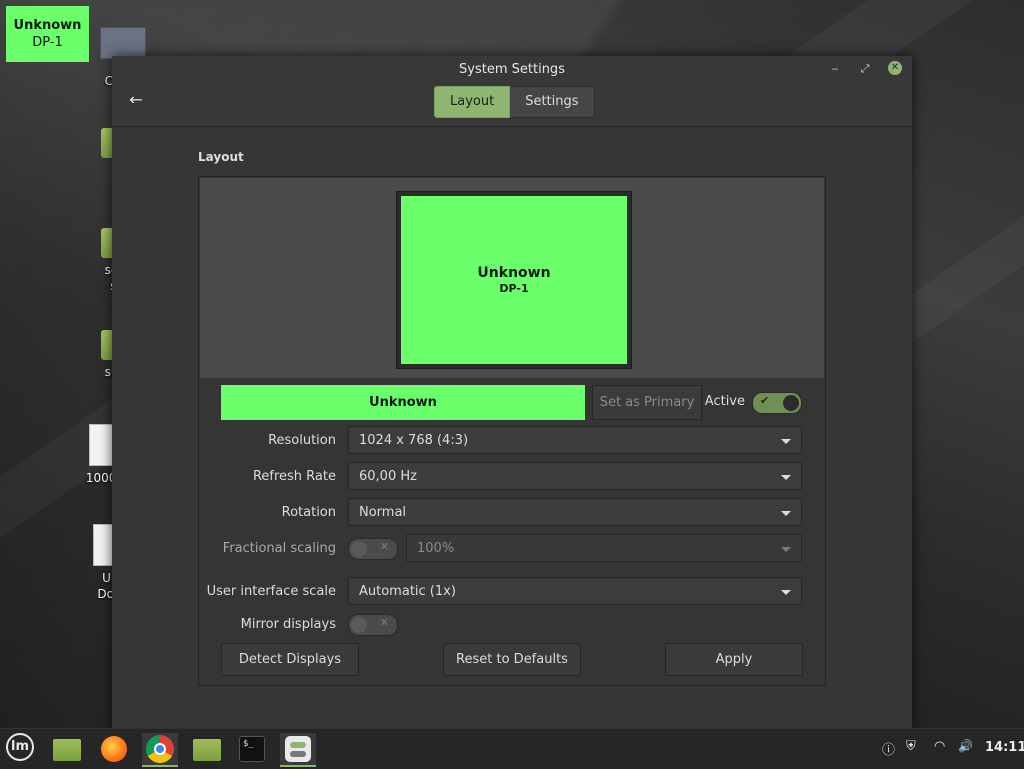 Image resolution: width=1024 pixels, height=769 pixels. What do you see at coordinates (835, 69) in the screenshot?
I see `minimize-icon: ‒` at bounding box center [835, 69].